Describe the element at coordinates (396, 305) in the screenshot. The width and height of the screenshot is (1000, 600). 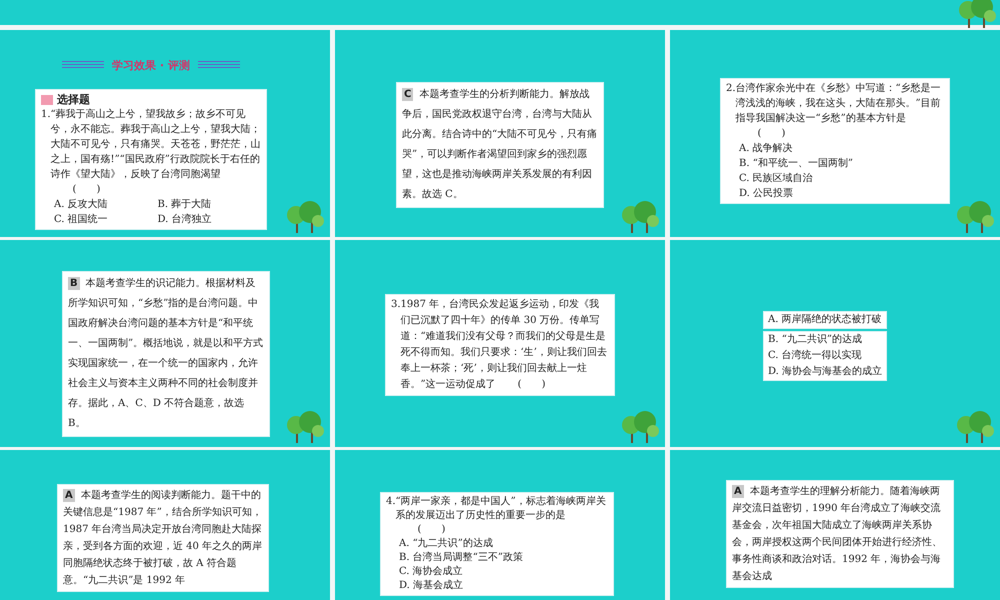
I see `question-number: 3.` at that location.